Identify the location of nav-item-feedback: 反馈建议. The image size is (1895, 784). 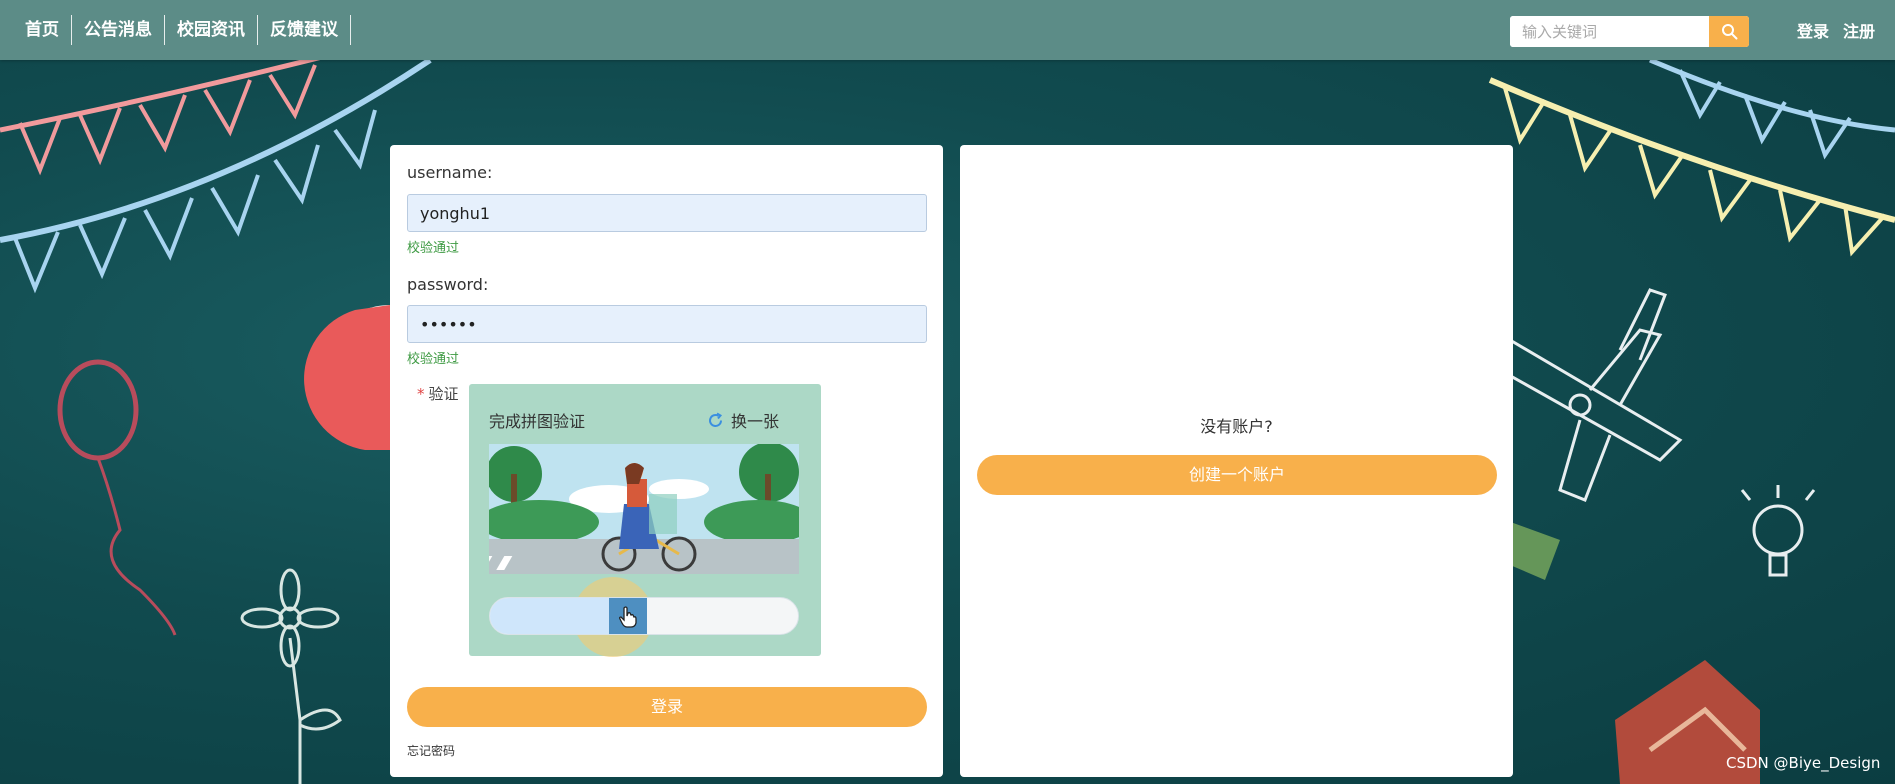
(304, 30).